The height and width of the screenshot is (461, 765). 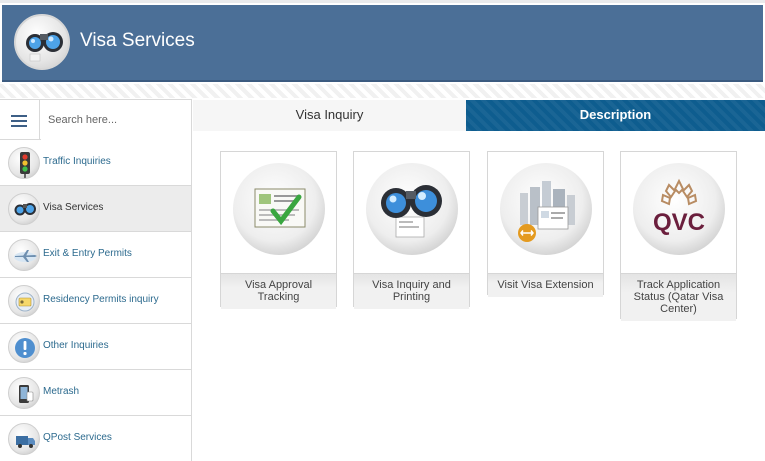 I want to click on approval-document-icon, so click(x=279, y=209).